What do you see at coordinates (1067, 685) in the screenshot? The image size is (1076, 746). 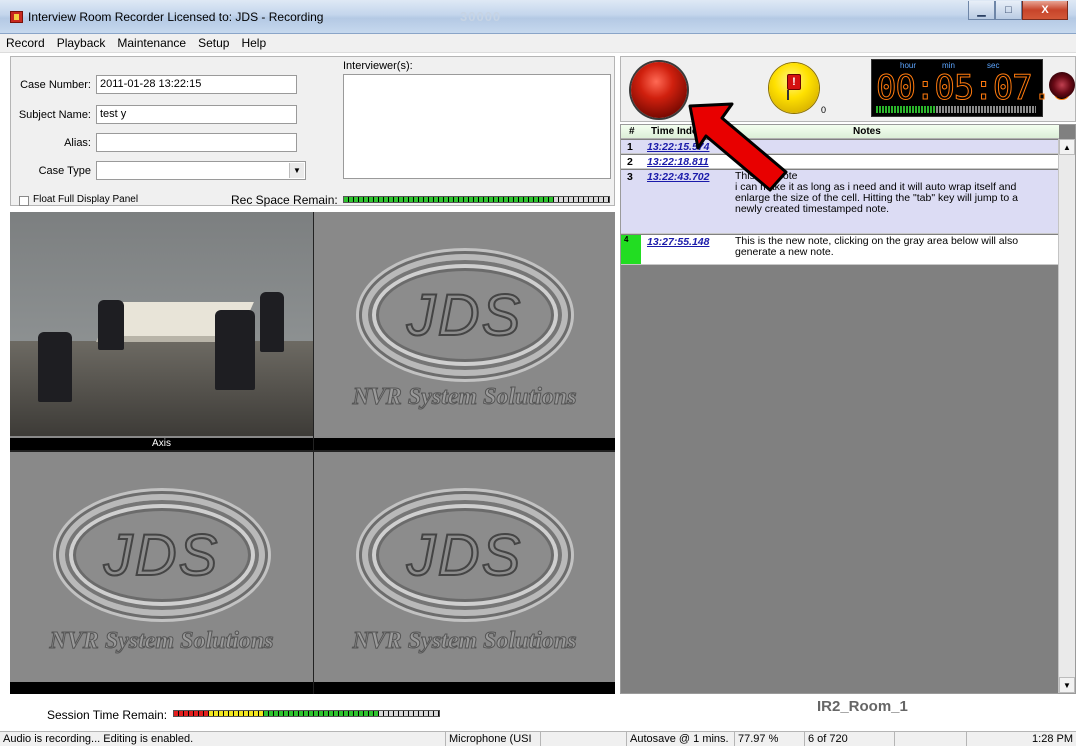 I see `scroll-down-icon: ▼` at bounding box center [1067, 685].